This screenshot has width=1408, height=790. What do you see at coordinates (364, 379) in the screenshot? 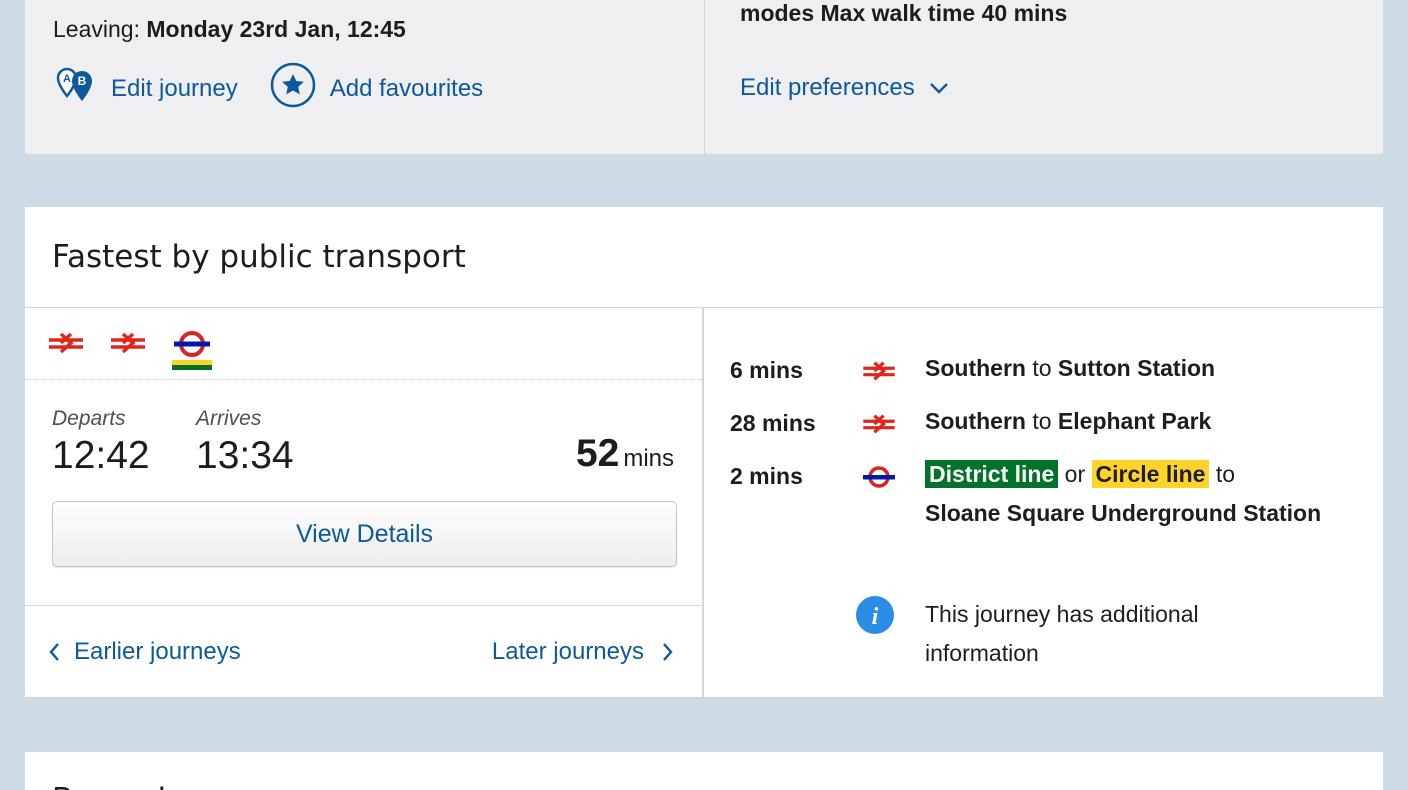
I see `dotted-divider` at bounding box center [364, 379].